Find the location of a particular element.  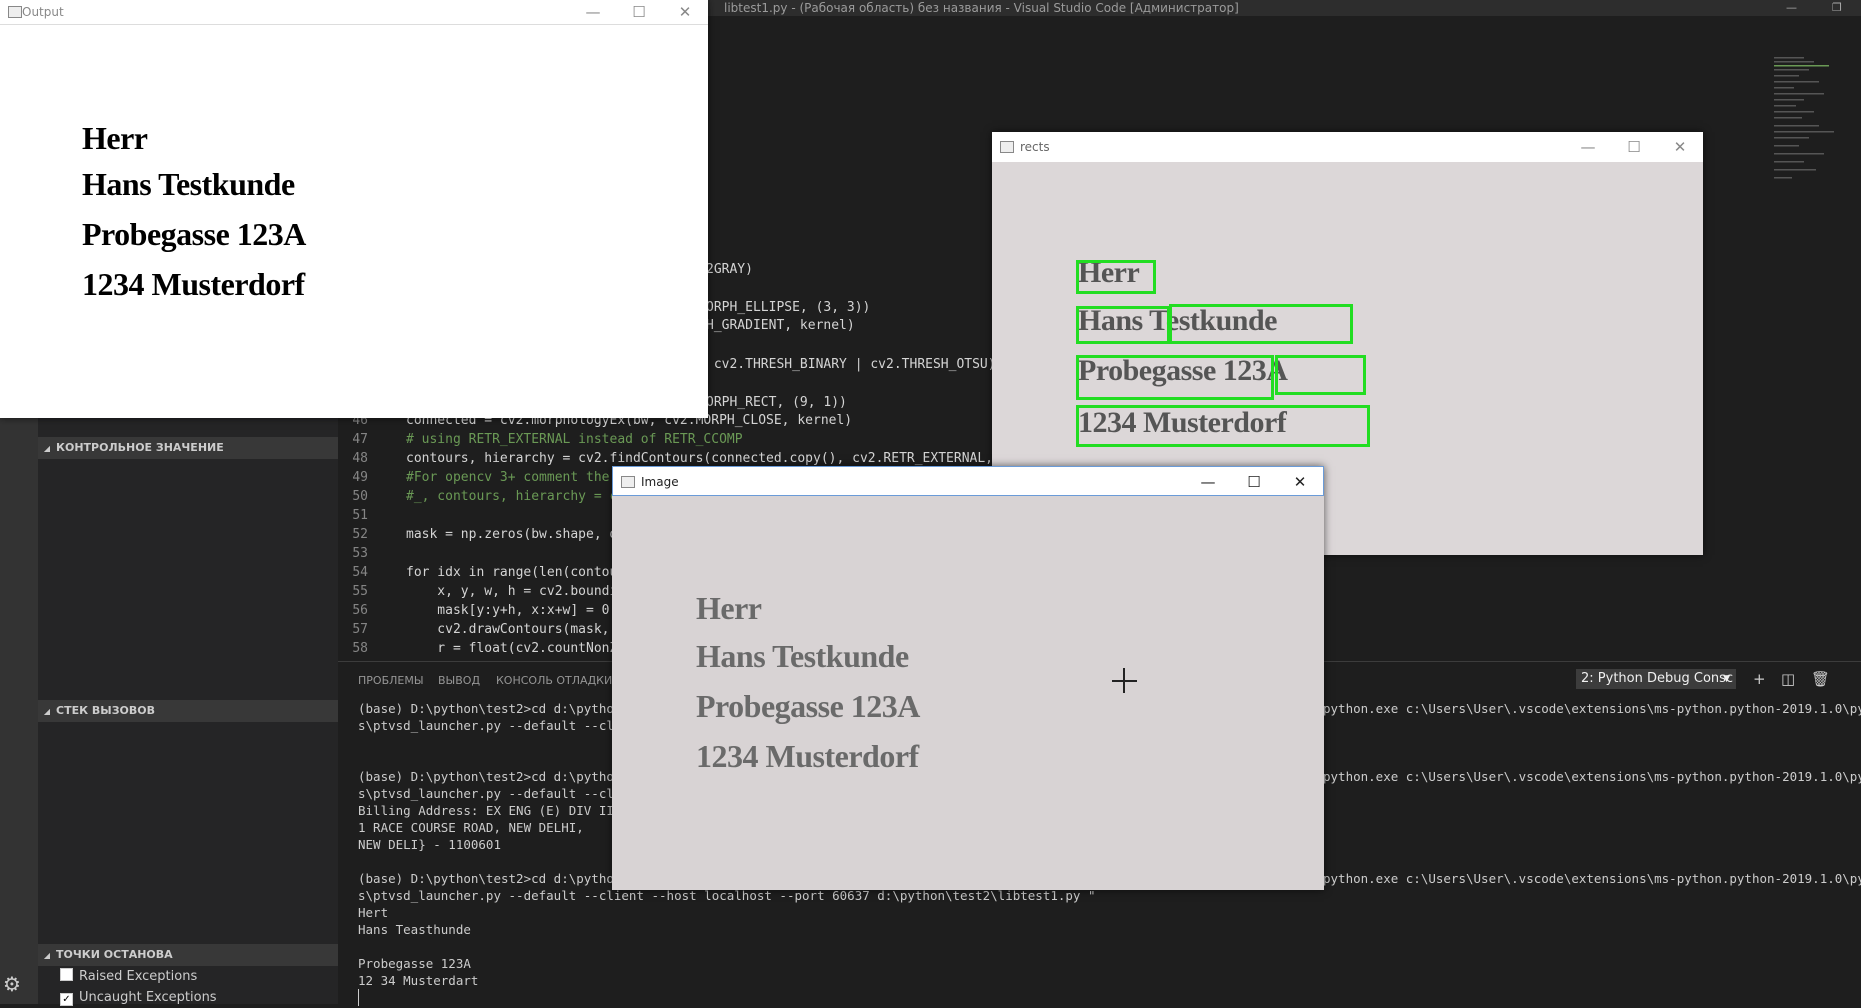

image-text-line: Herr is located at coordinates (729, 608).